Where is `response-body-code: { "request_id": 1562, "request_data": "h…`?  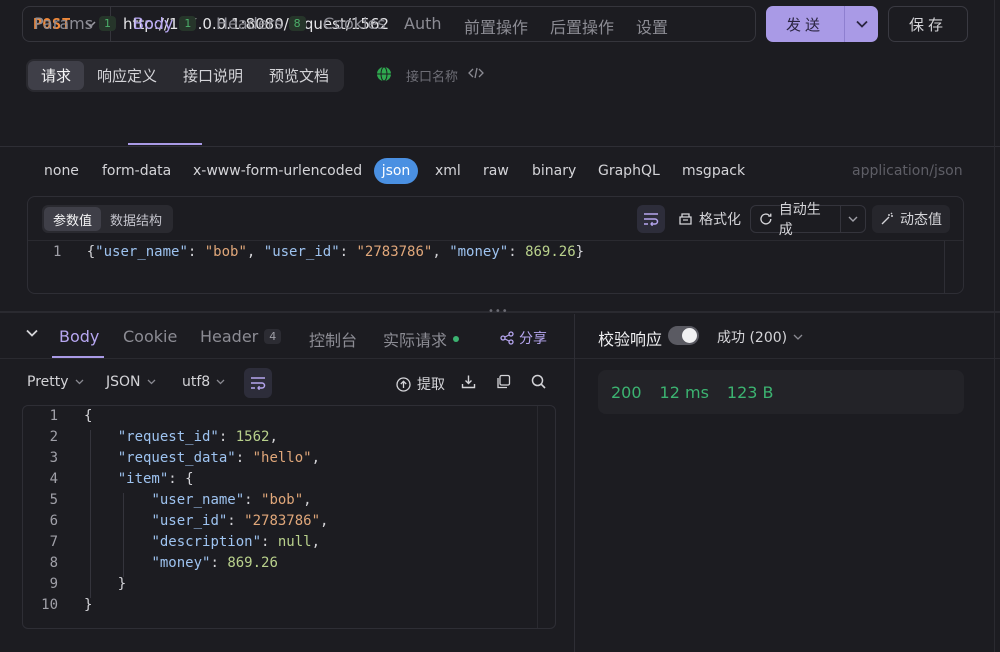 response-body-code: { "request_id": 1562, "request_data": "h… is located at coordinates (206, 511).